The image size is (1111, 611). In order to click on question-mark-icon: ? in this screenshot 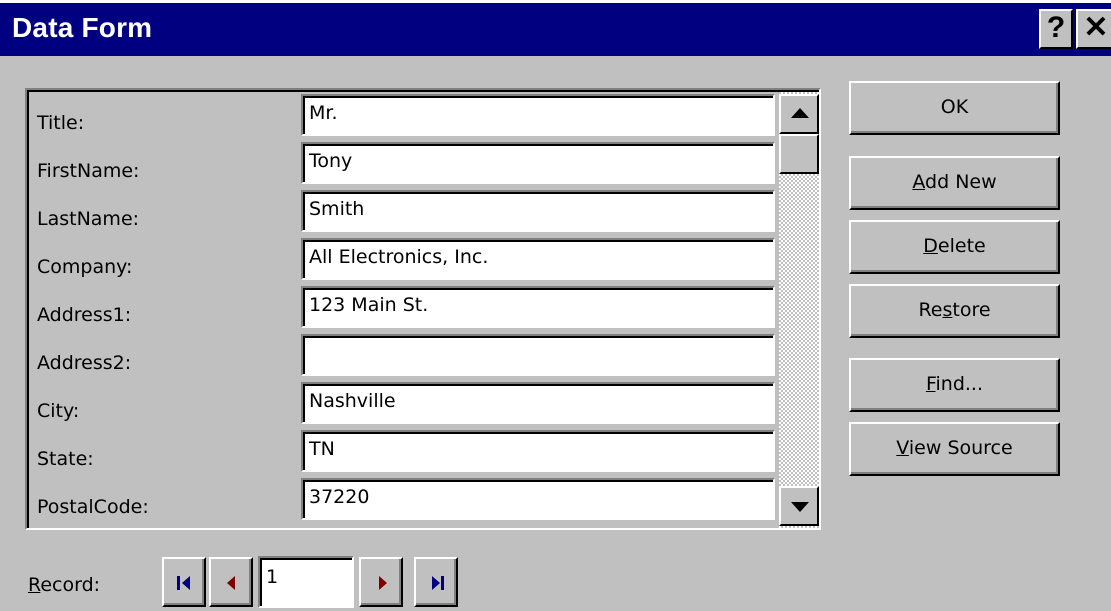, I will do `click(1056, 27)`.